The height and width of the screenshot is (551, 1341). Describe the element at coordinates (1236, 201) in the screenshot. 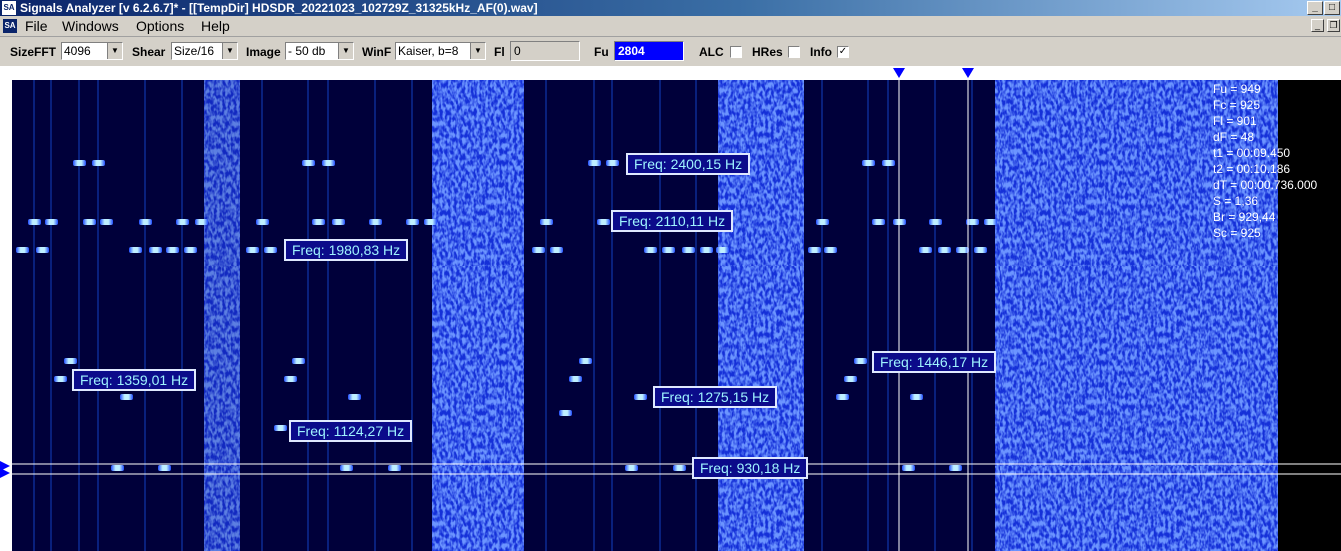

I see `info-s: S = 1,36` at that location.